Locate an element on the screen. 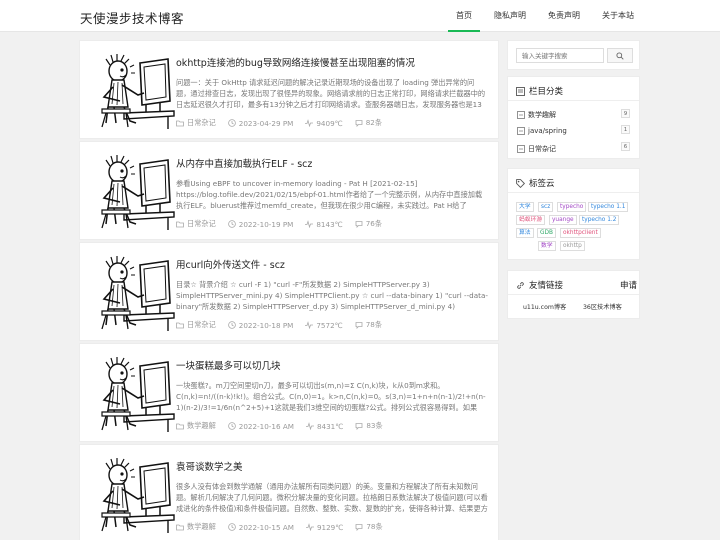 Image resolution: width=720 pixels, height=540 pixels. tag-item: typecho 1.2 is located at coordinates (599, 220).